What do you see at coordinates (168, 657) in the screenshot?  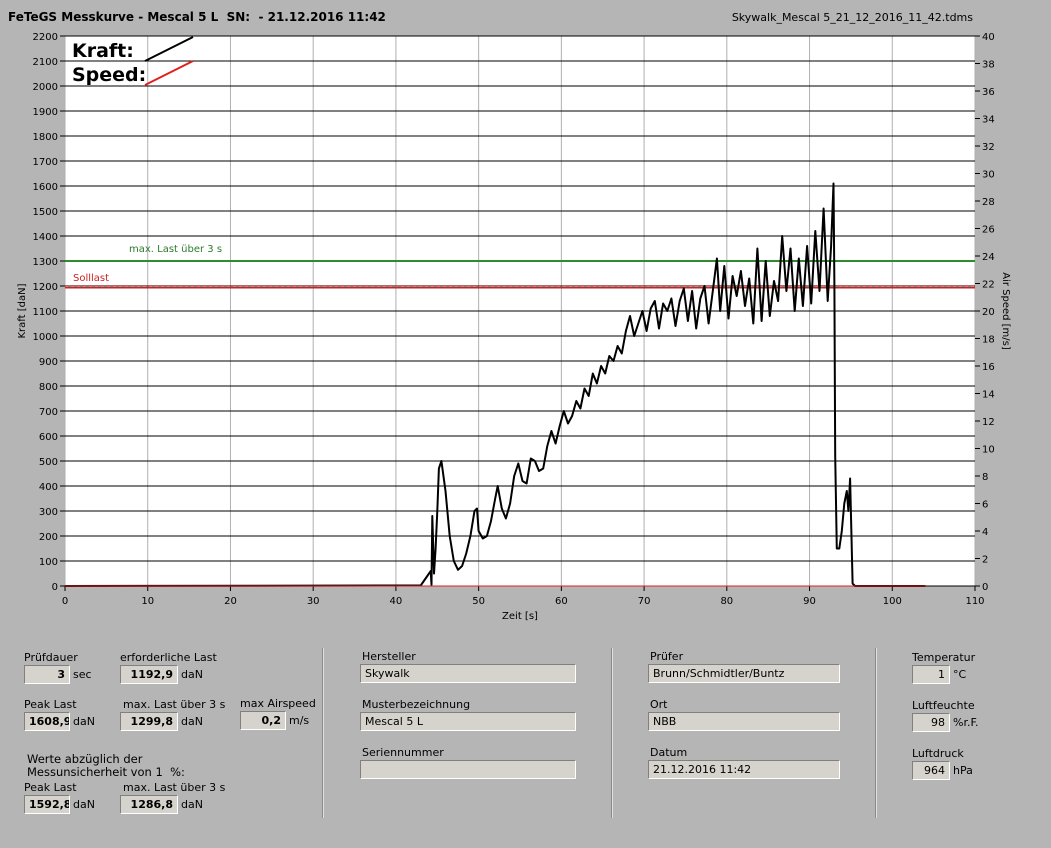 I see `erforderliche-last-label: erforderliche Last` at bounding box center [168, 657].